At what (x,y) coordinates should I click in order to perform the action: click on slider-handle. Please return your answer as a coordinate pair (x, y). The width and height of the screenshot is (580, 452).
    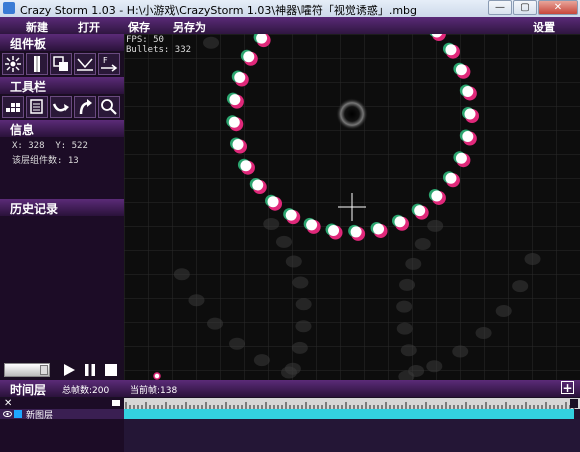
    Looking at the image, I should click on (44, 370).